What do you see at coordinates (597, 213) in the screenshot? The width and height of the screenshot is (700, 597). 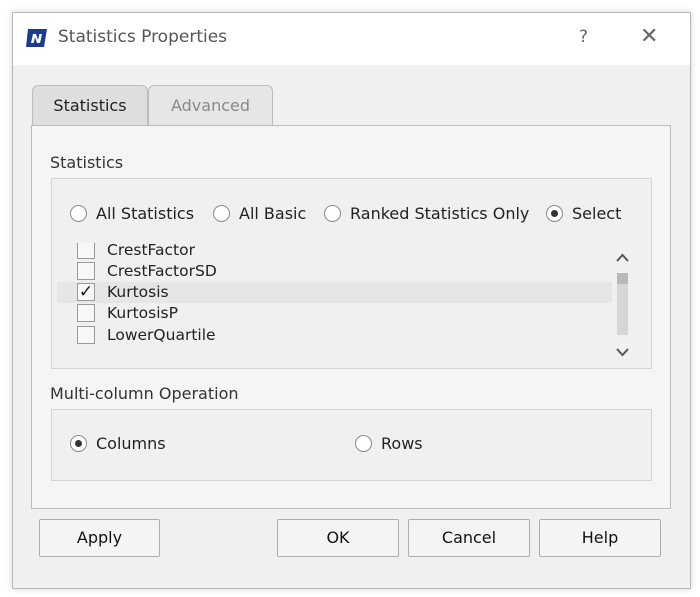 I see `radio-label: Select` at bounding box center [597, 213].